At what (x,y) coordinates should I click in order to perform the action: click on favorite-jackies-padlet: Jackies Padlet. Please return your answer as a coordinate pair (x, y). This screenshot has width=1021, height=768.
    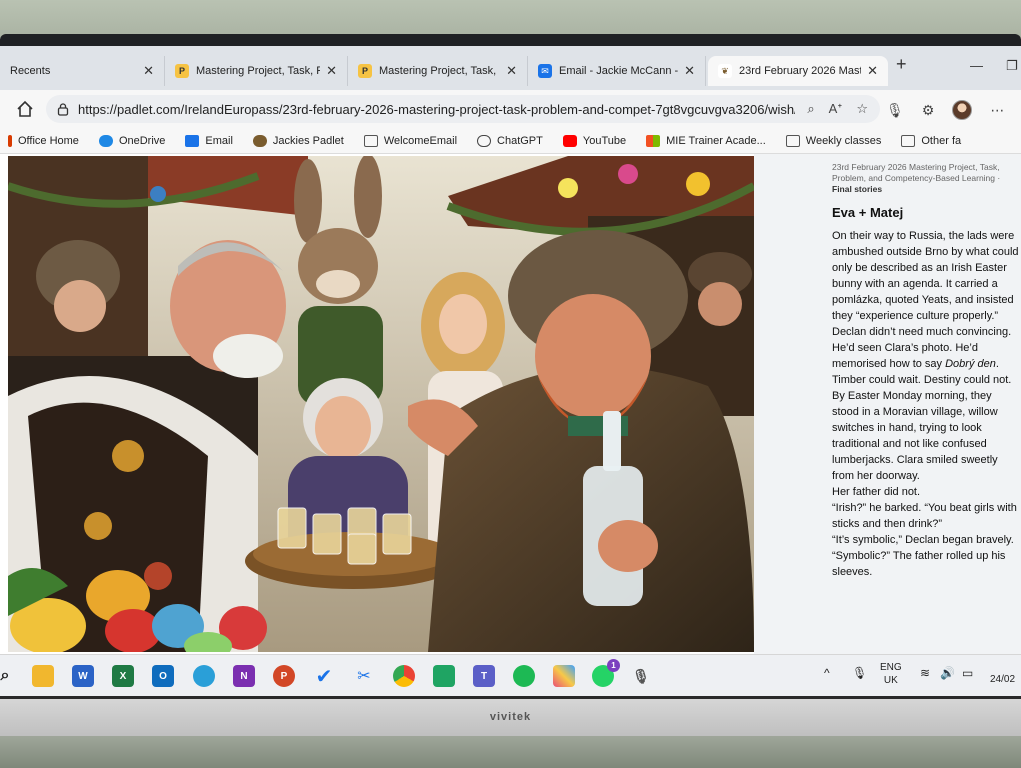
    Looking at the image, I should click on (298, 140).